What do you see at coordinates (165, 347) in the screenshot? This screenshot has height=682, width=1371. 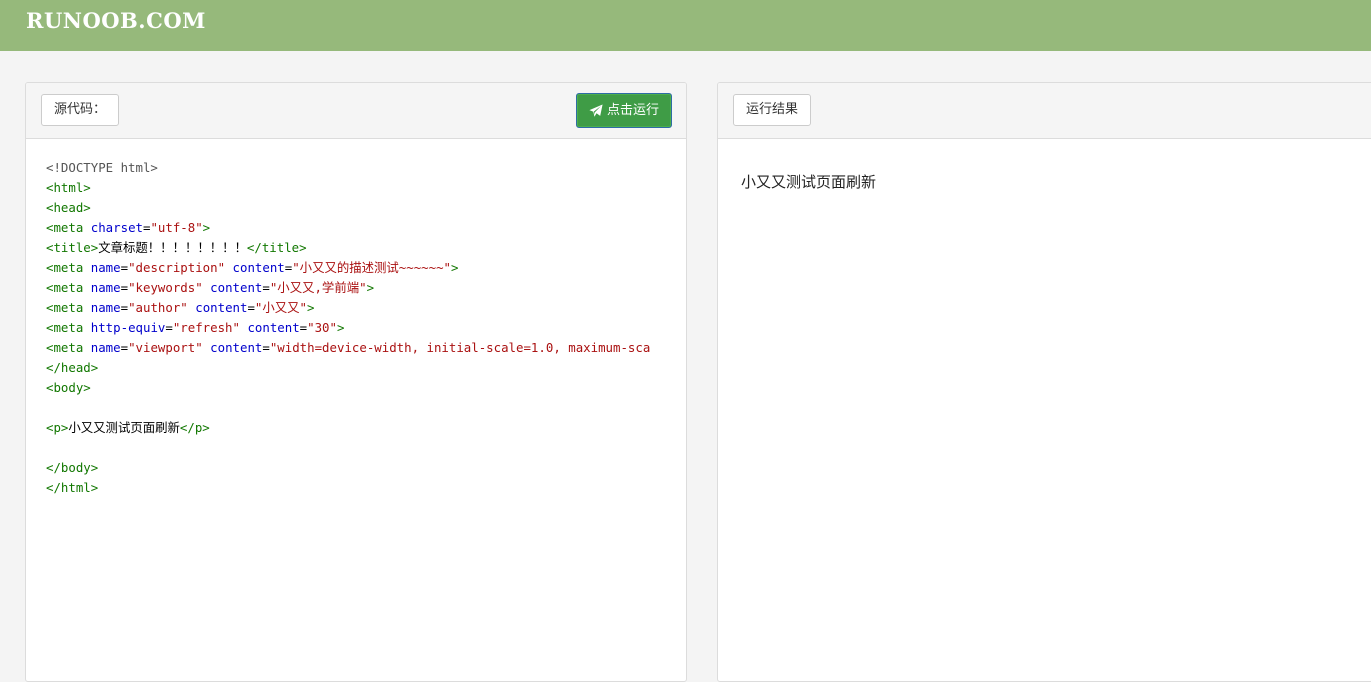 I see `code-token: "viewport"` at bounding box center [165, 347].